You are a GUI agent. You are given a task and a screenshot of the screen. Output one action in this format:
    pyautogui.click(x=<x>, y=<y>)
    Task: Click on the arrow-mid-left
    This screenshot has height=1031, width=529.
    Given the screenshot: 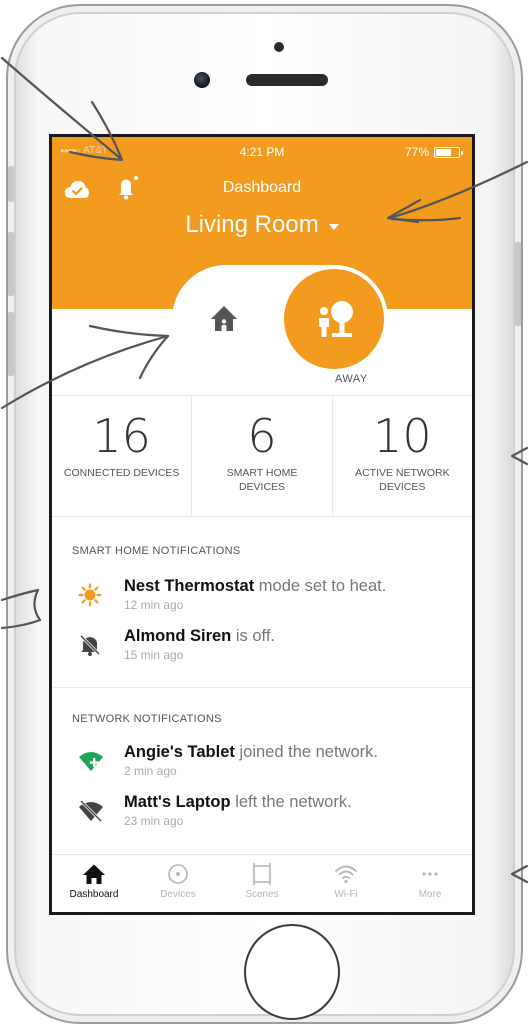 What is the action you would take?
    pyautogui.click(x=85, y=367)
    